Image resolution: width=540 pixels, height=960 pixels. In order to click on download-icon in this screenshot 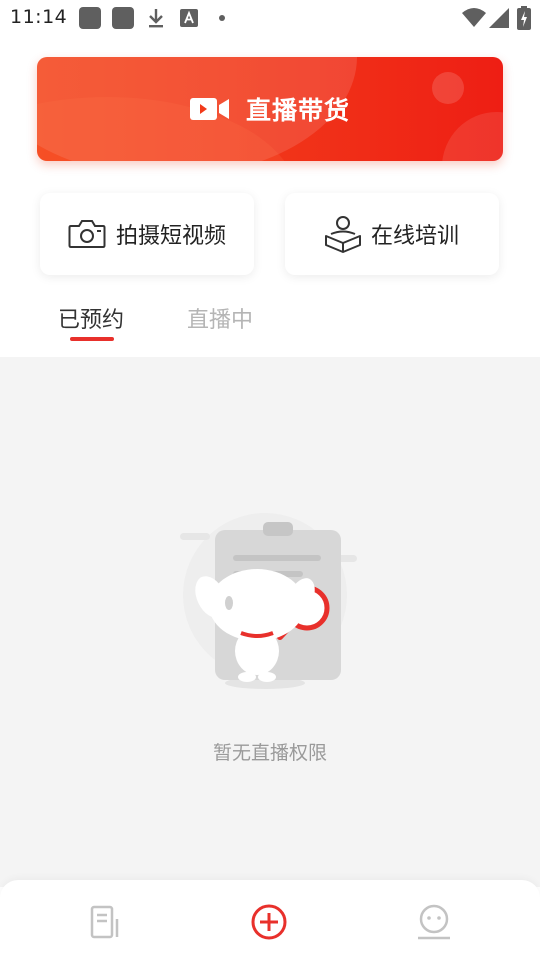, I will do `click(156, 18)`.